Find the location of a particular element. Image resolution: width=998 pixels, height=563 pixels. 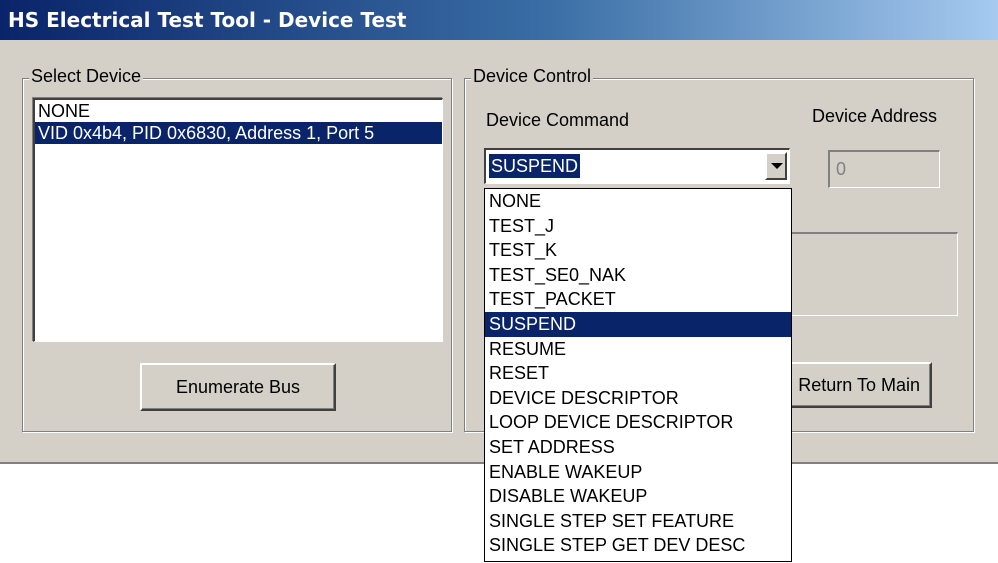

command-option: RESET is located at coordinates (638, 373).